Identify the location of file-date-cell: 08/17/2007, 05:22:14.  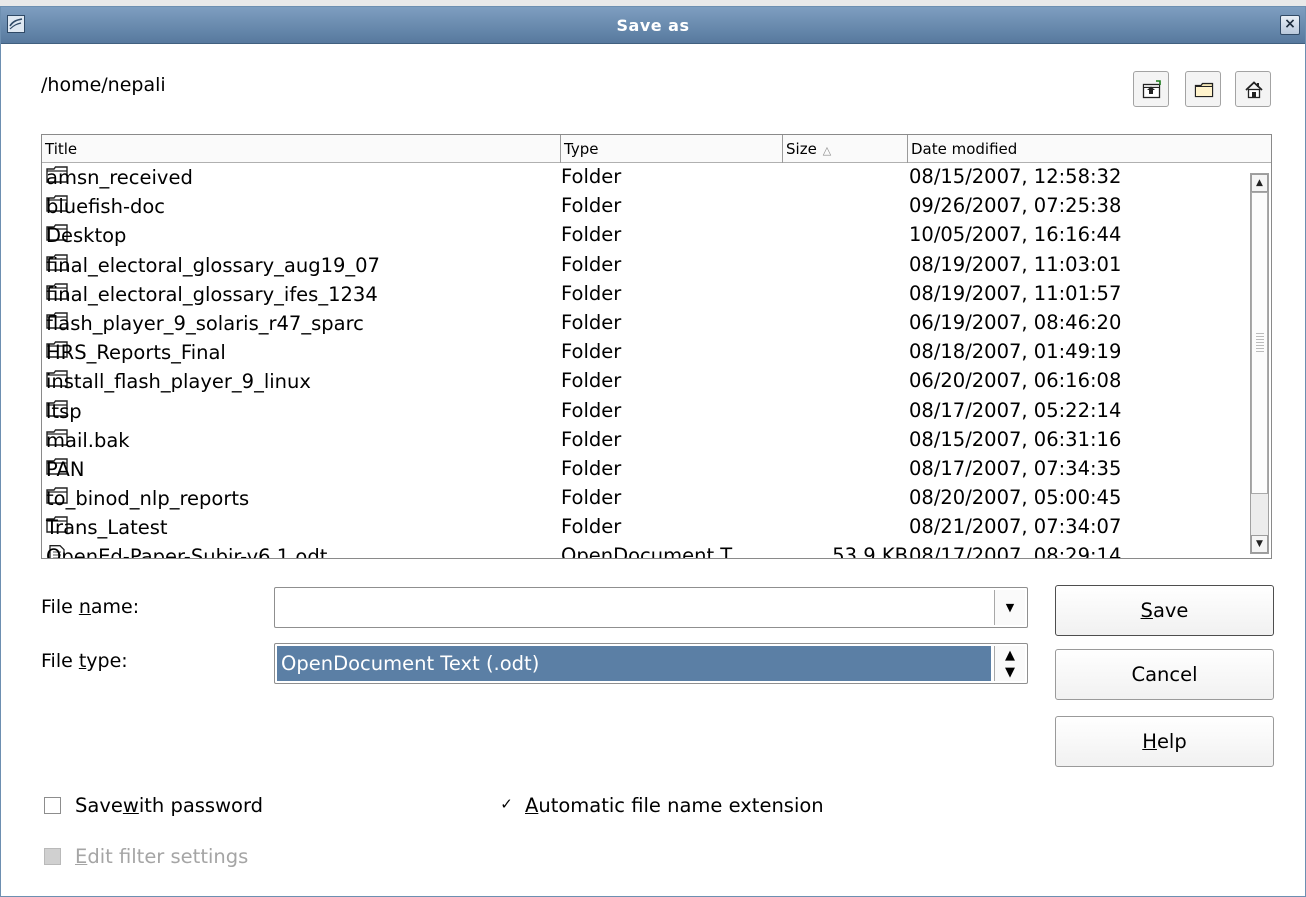
(1015, 410).